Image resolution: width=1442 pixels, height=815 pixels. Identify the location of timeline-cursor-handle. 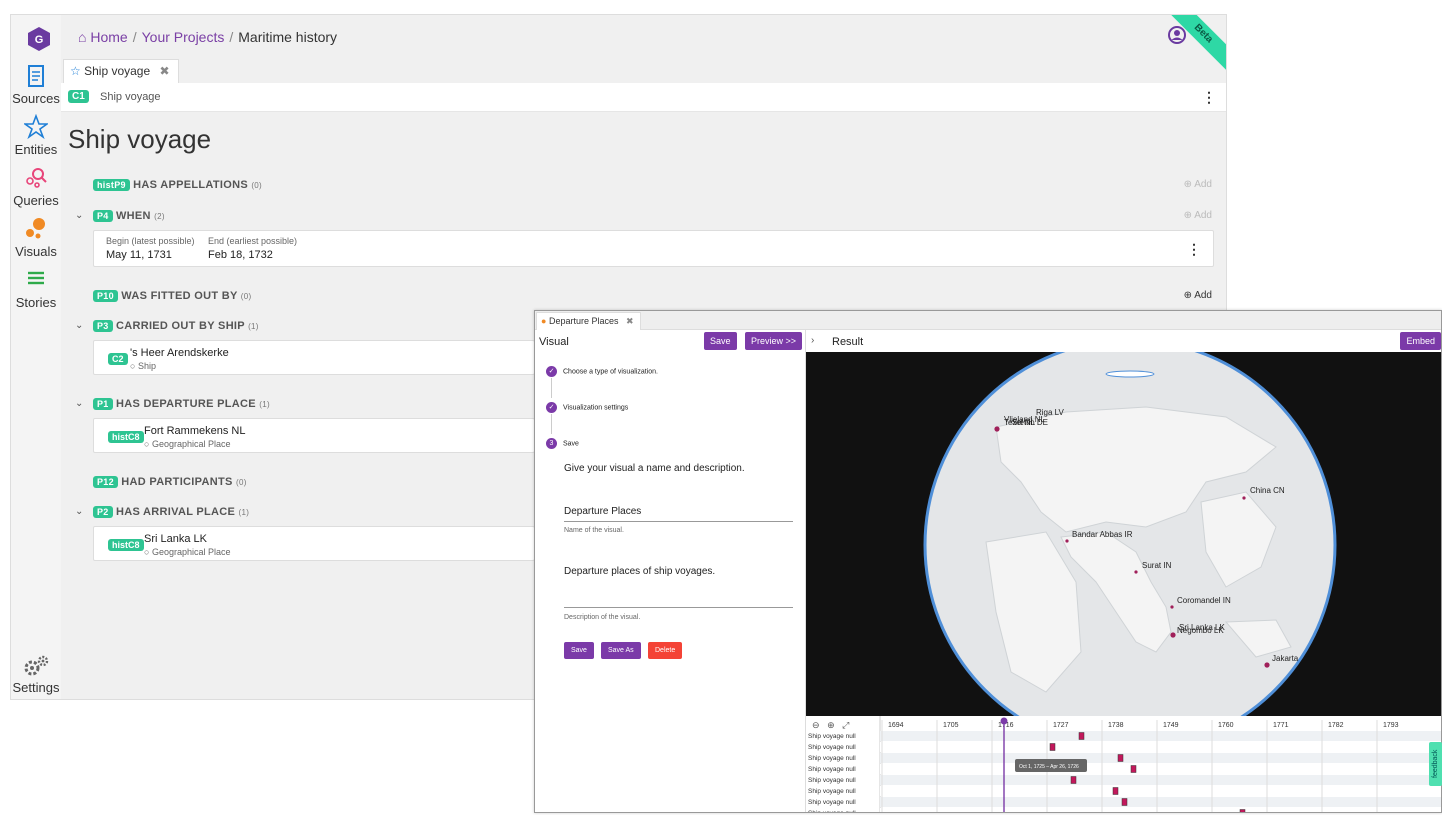
(1004, 721).